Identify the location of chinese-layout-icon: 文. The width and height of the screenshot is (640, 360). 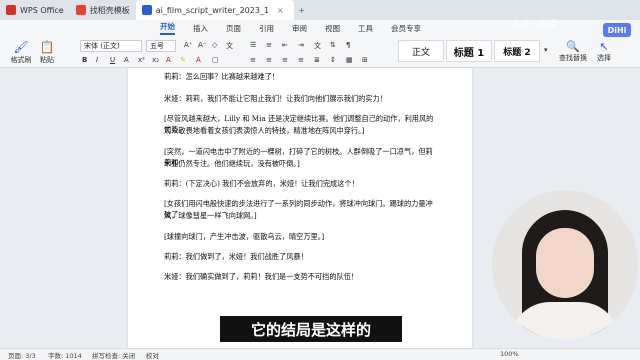
(317, 46).